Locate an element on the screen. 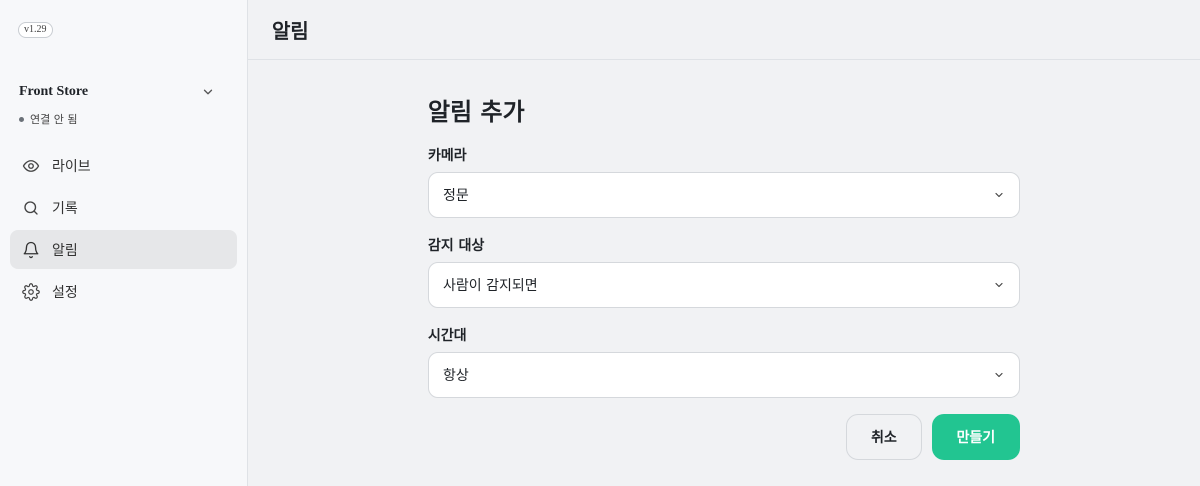  detect-target-label: 감지 대상 is located at coordinates (456, 246).